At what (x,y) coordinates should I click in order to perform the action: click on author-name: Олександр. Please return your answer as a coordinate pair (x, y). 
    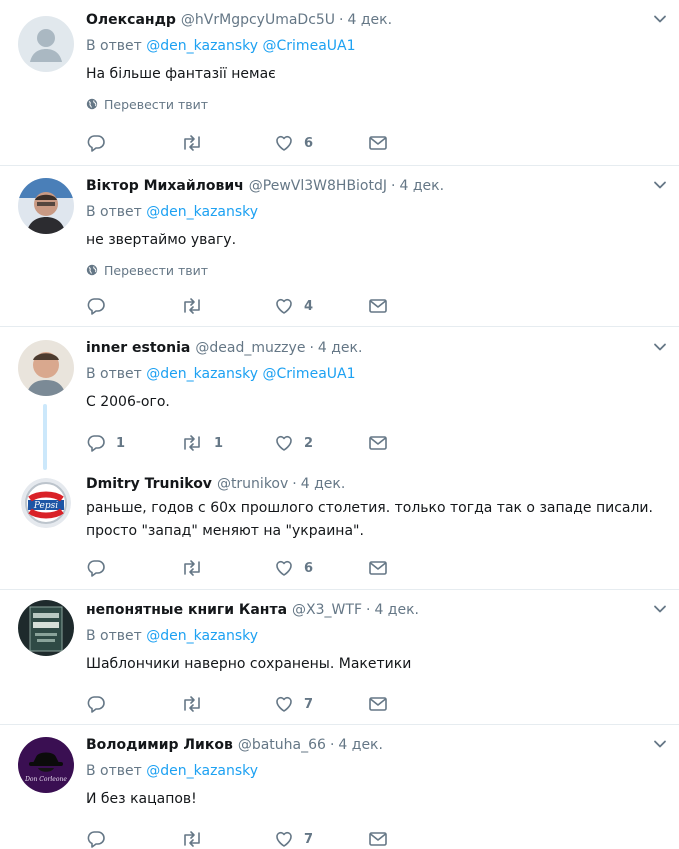
    Looking at the image, I should click on (131, 20).